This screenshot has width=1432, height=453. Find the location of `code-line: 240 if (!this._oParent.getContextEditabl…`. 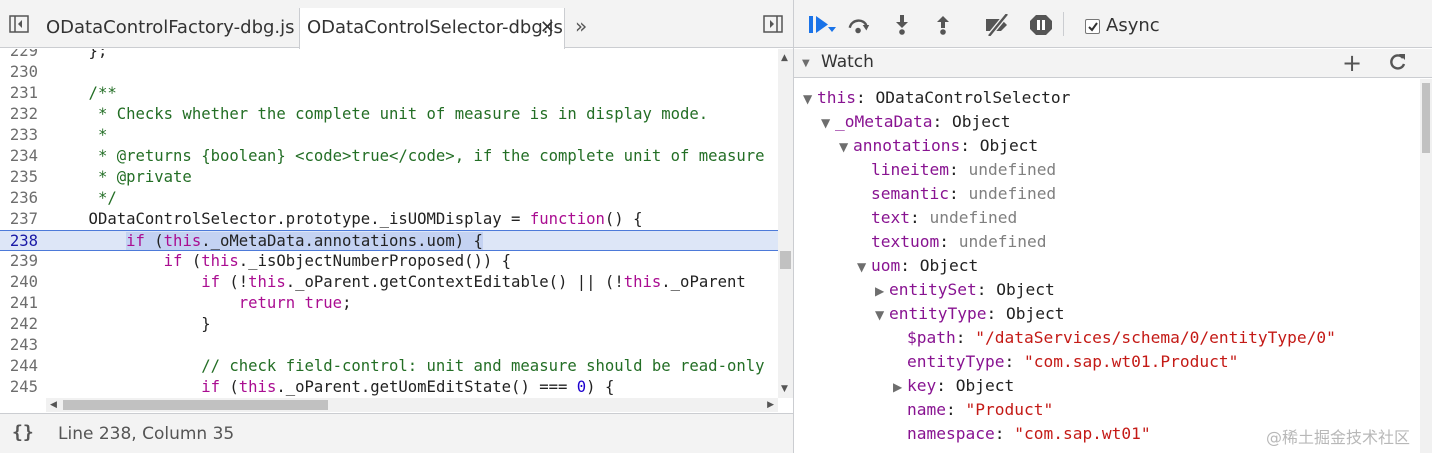

code-line: 240 if (!this._oParent.getContextEditabl… is located at coordinates (389, 282).